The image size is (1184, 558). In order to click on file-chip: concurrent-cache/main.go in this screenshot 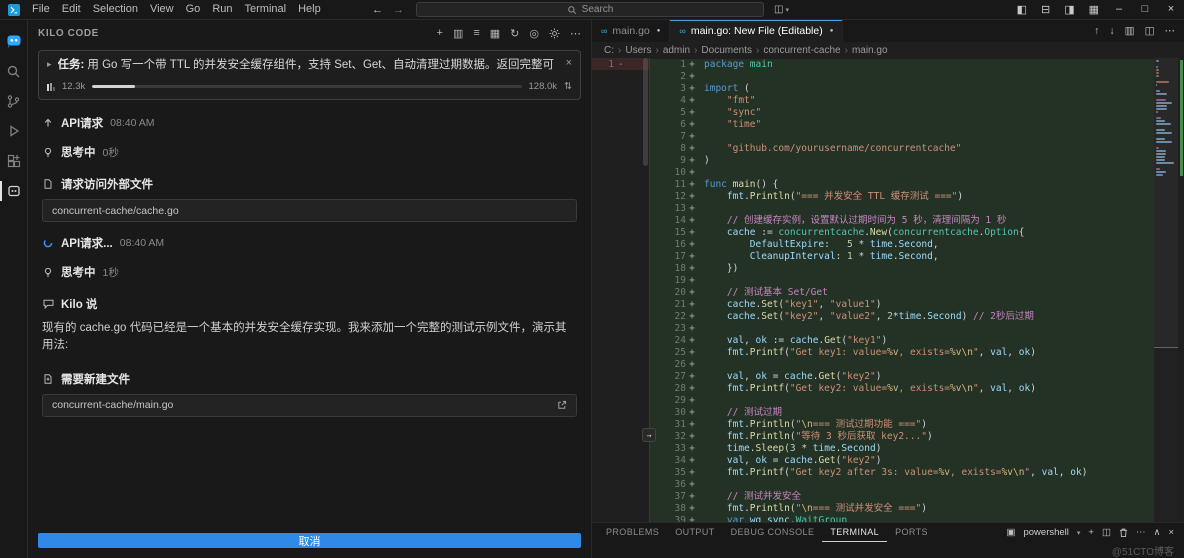, I will do `click(309, 405)`.